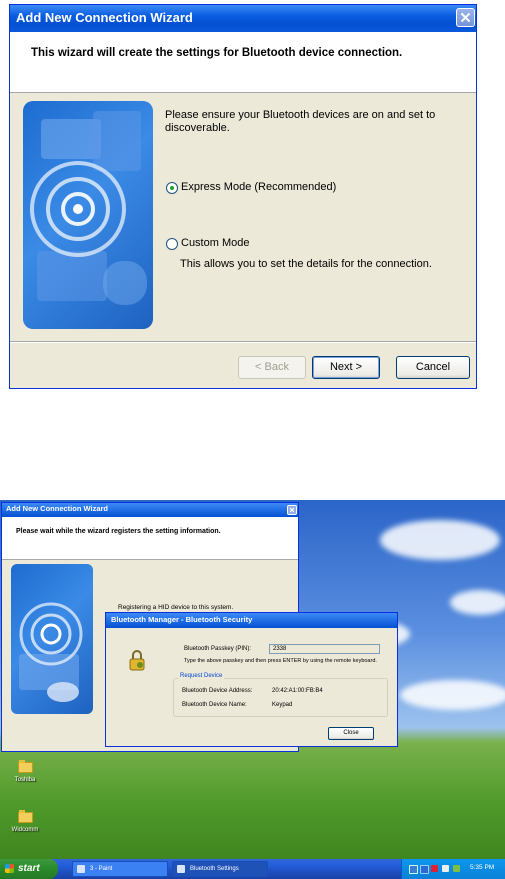 The width and height of the screenshot is (505, 879). What do you see at coordinates (280, 649) in the screenshot?
I see `passkey-value: 2338` at bounding box center [280, 649].